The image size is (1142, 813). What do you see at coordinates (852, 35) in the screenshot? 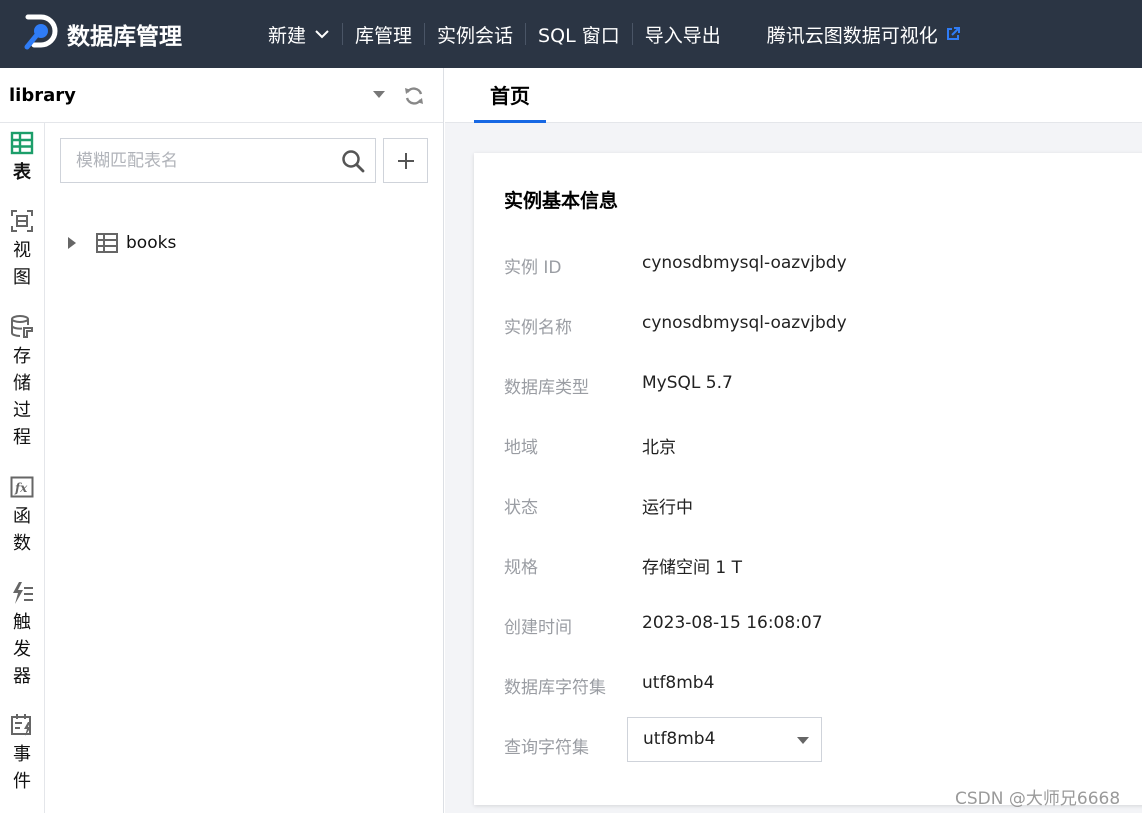
I see `nav-item-data-visualization-label: 腾讯云图数据可视化` at bounding box center [852, 35].